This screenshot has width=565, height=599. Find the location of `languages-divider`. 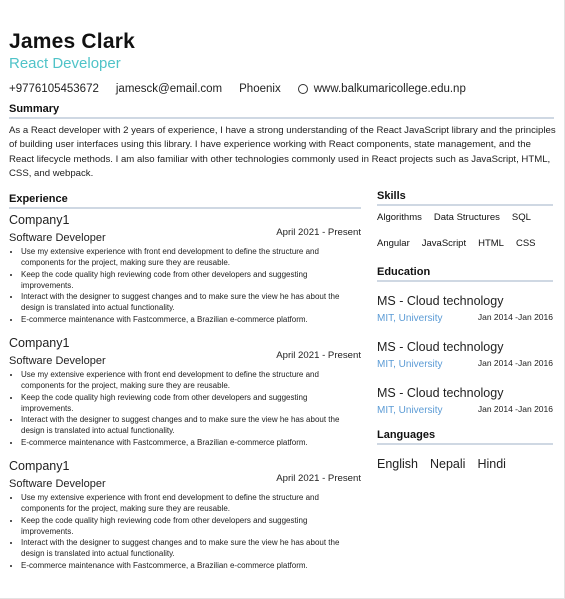

languages-divider is located at coordinates (465, 444).